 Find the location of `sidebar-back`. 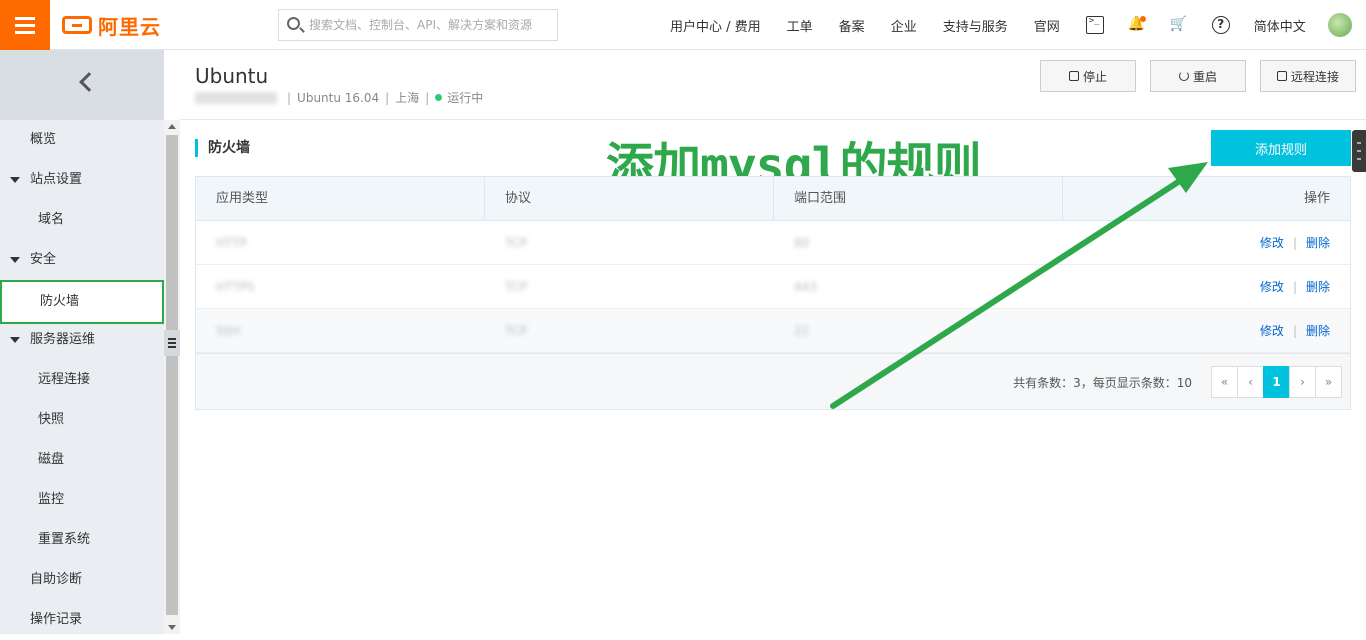

sidebar-back is located at coordinates (82, 85).